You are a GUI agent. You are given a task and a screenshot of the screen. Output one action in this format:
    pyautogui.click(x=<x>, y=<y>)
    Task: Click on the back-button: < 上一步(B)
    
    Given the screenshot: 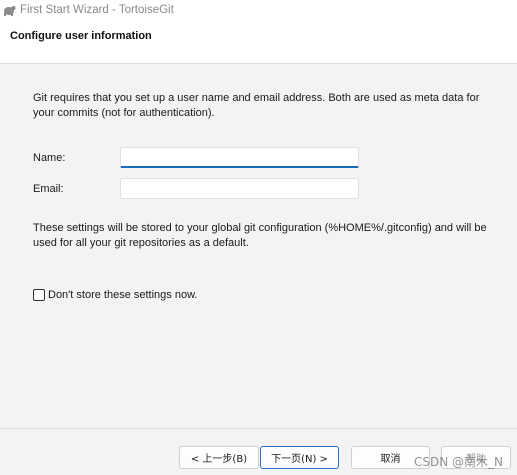 What is the action you would take?
    pyautogui.click(x=219, y=457)
    